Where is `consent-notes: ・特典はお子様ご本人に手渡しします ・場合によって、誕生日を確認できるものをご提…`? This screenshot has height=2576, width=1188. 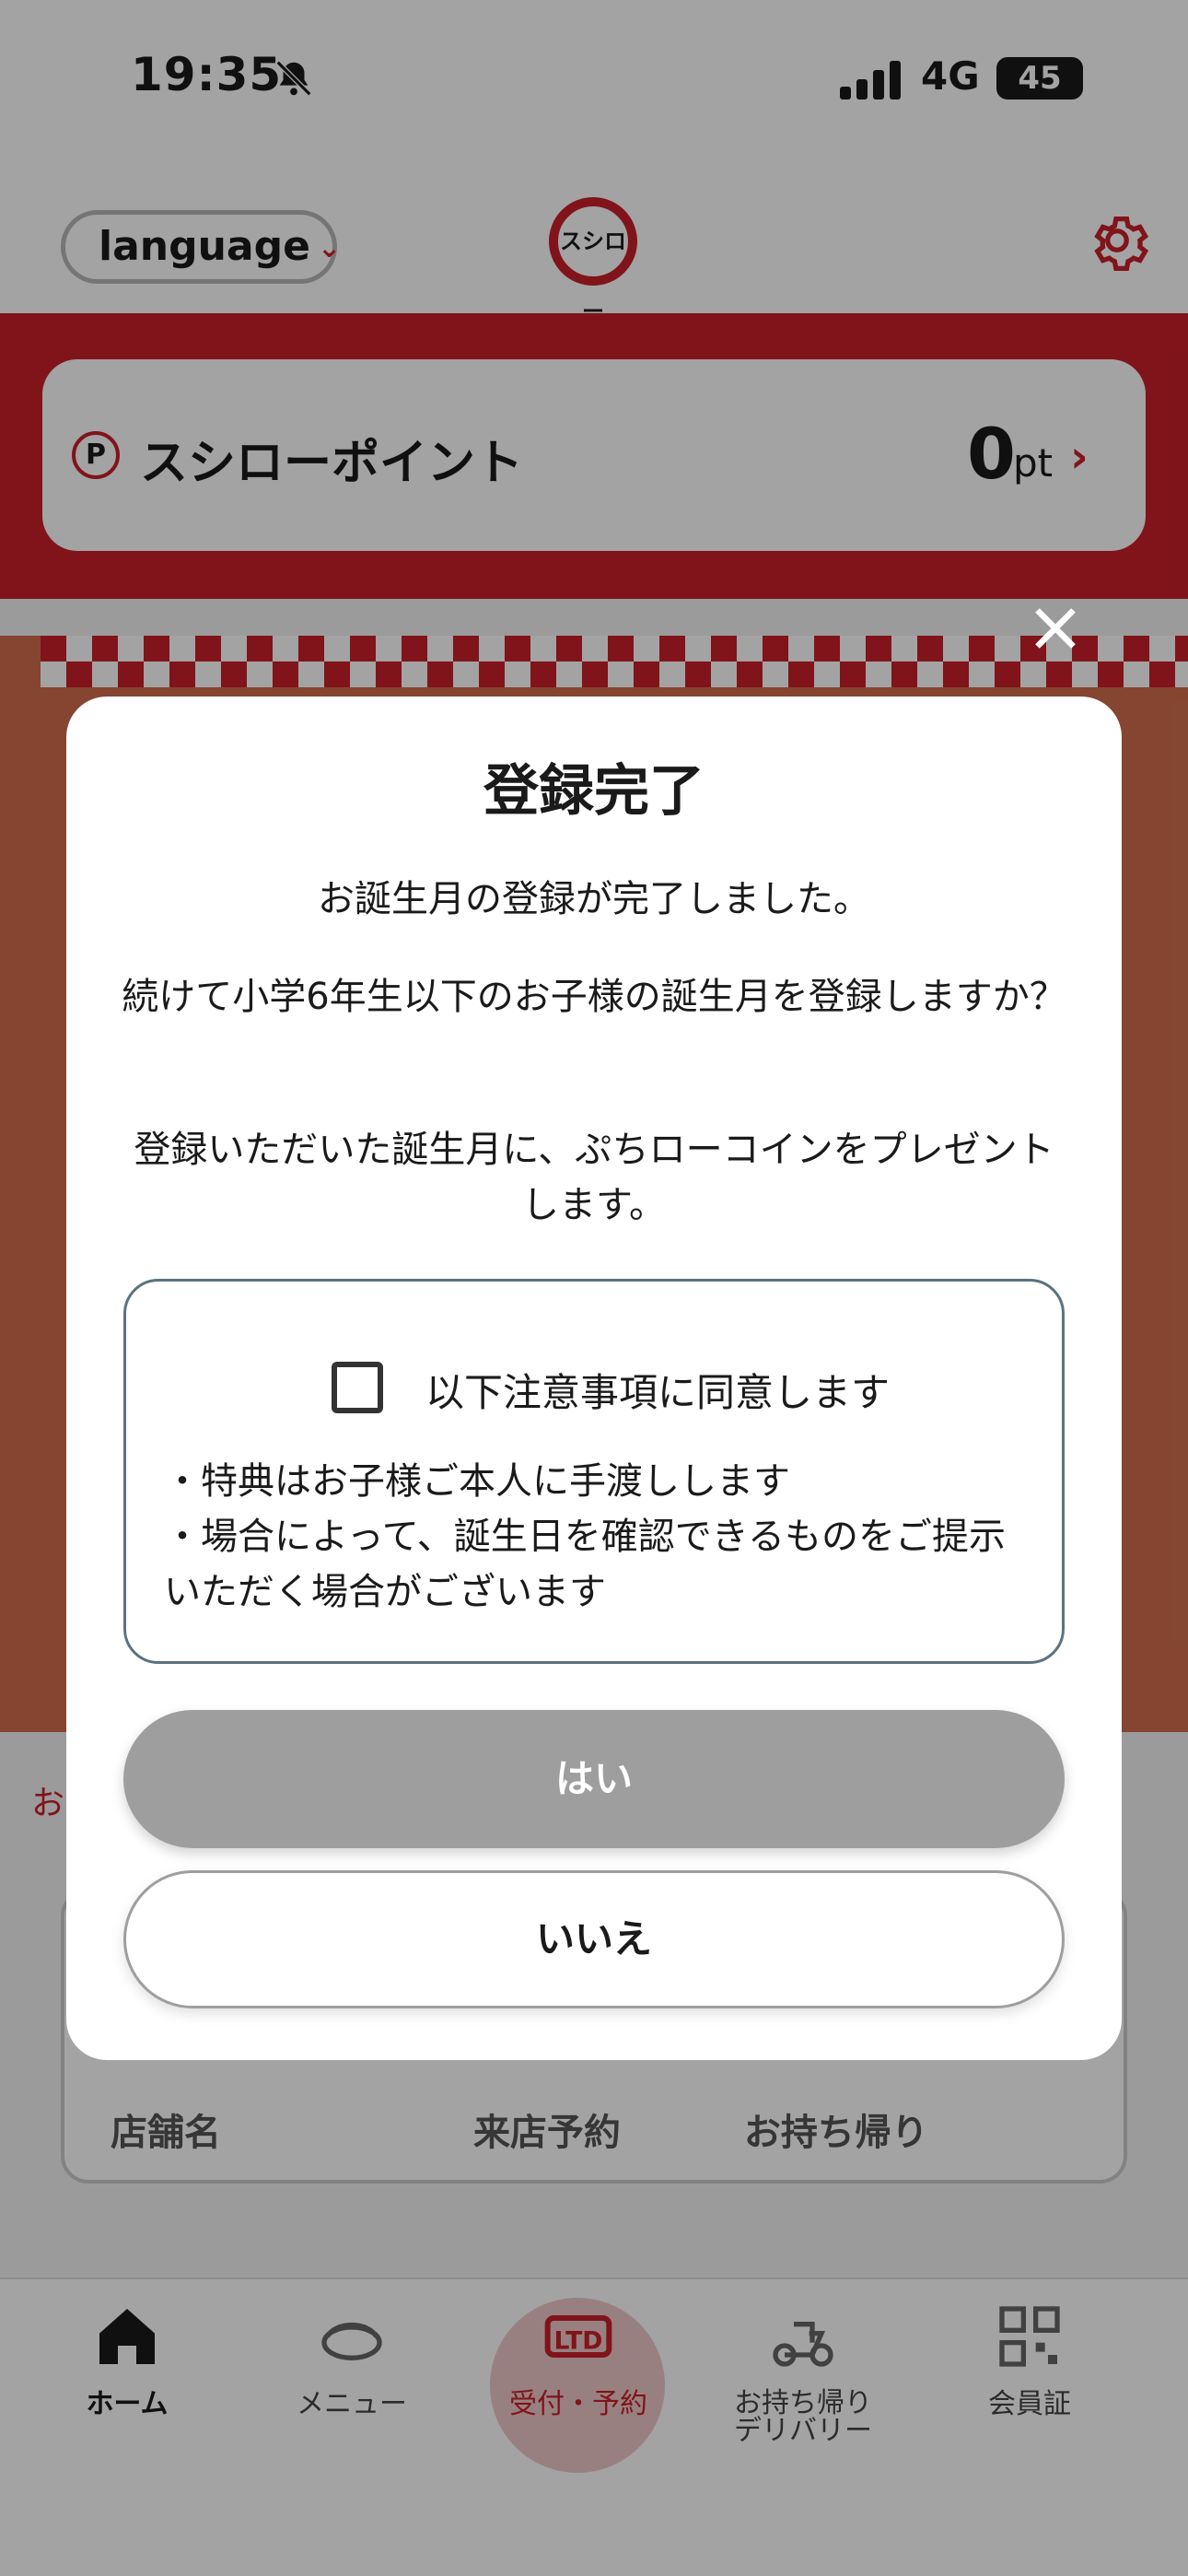
consent-notes: ・特典はお子様ご本人に手渡しします ・場合によって、誕生日を確認できるものをご提… is located at coordinates (587, 1537).